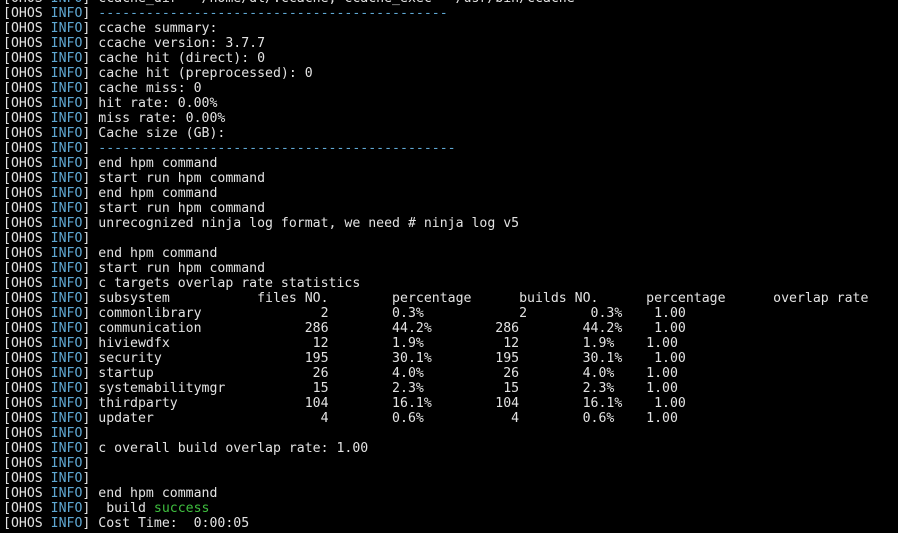  What do you see at coordinates (450, 58) in the screenshot?
I see `log-line: [OHOS INFO] cache hit (direct): 0` at bounding box center [450, 58].